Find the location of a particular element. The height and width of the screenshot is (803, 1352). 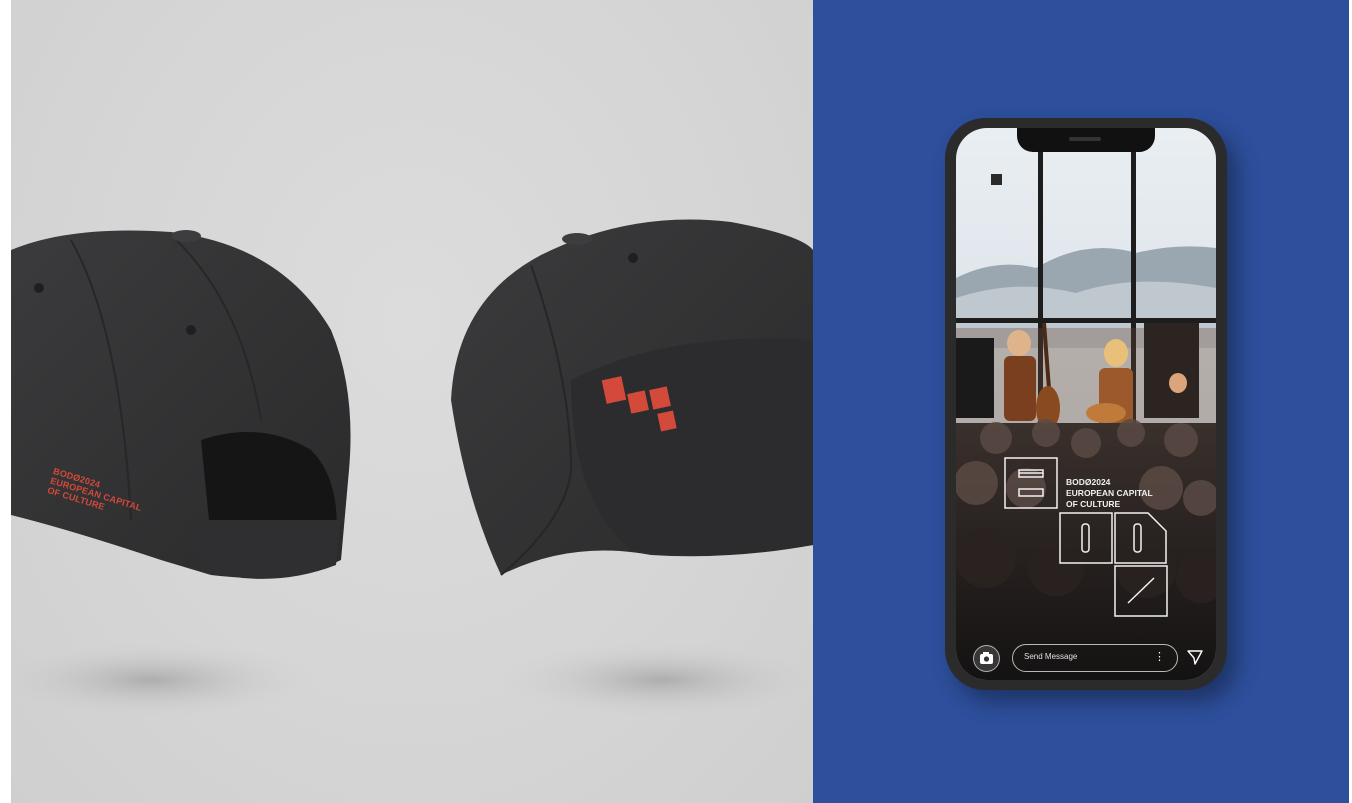

story-title-line-2: EUROPEAN CAPITAL is located at coordinates (1109, 493).